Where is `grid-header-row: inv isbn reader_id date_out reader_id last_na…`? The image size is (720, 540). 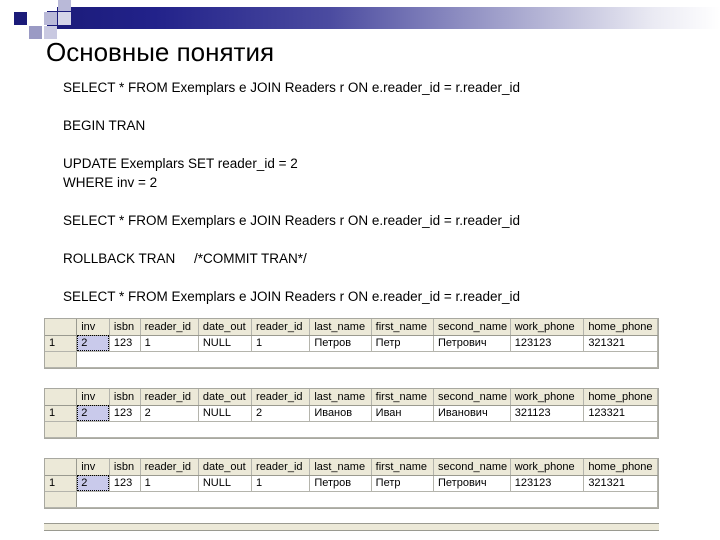
grid-header-row: inv isbn reader_id date_out reader_id last_na… is located at coordinates (351, 397).